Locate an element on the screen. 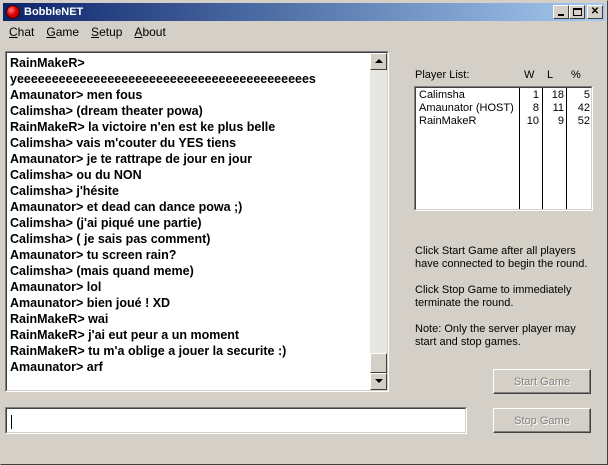 Image resolution: width=608 pixels, height=465 pixels. player-name: Calimsha is located at coordinates (442, 95).